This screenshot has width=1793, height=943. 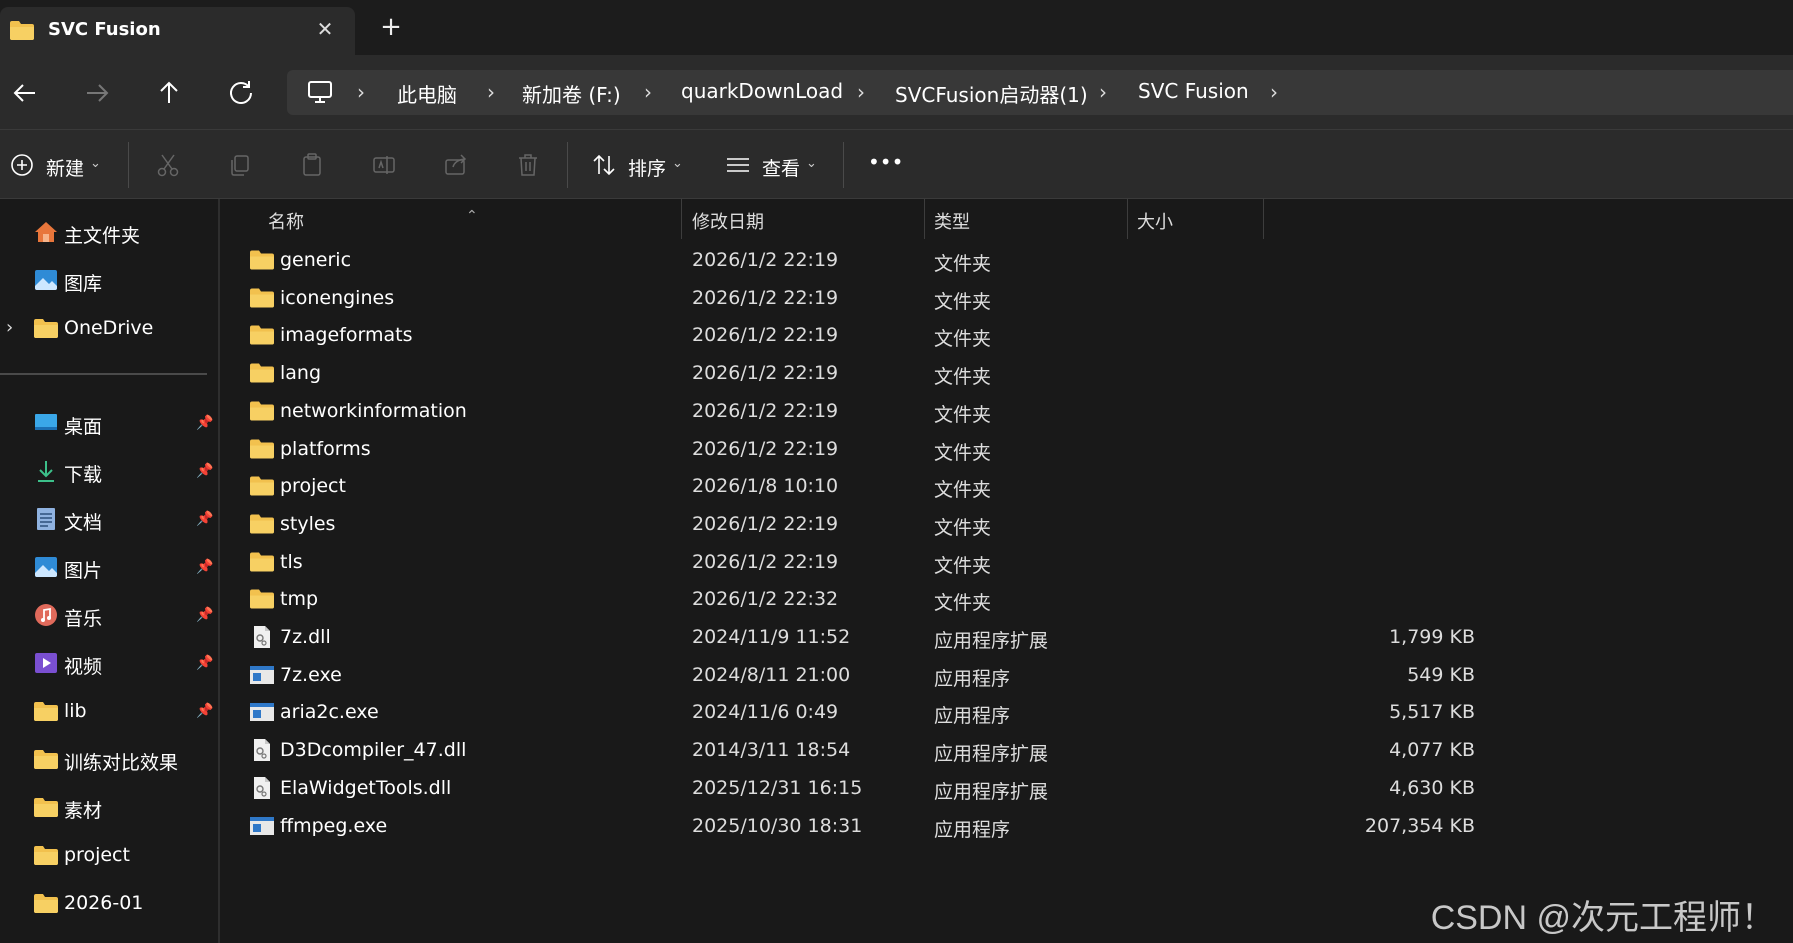 I want to click on table-row: 7z.exe 2024/8/11 21:00 应用程序 549 KB, so click(x=1007, y=675).